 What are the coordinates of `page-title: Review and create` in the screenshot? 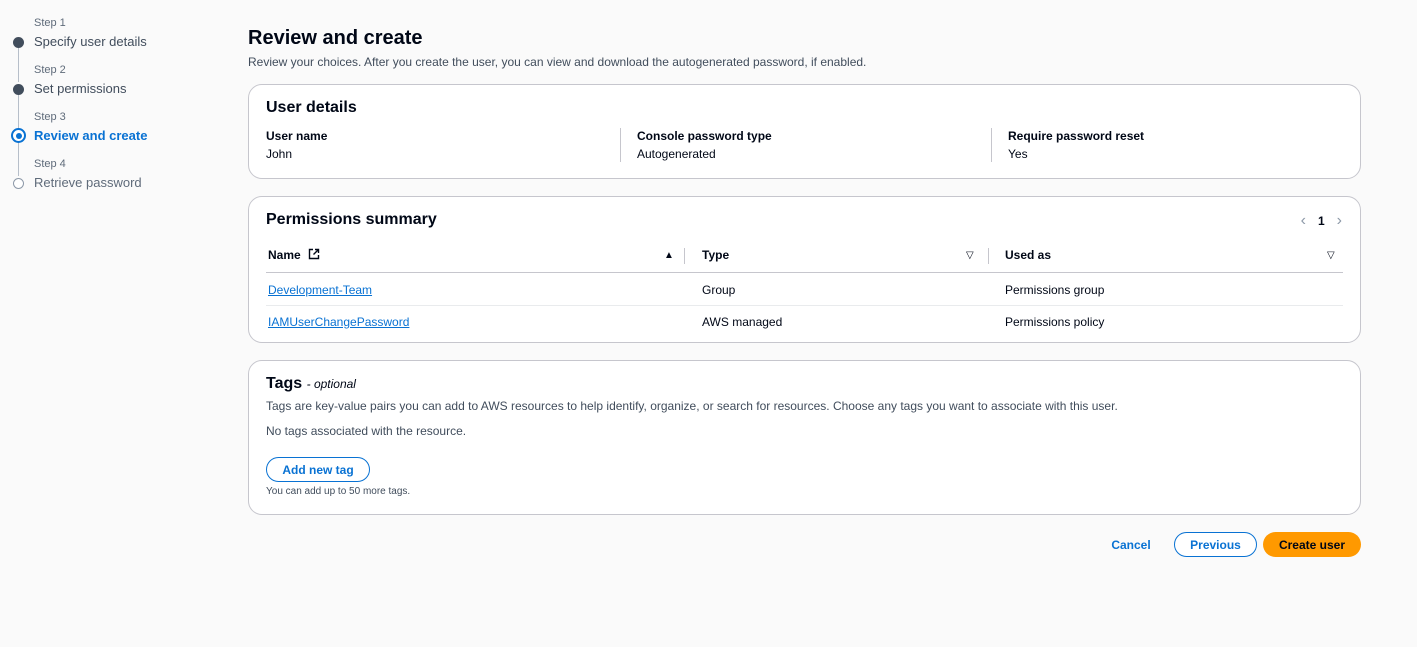 It's located at (335, 38).